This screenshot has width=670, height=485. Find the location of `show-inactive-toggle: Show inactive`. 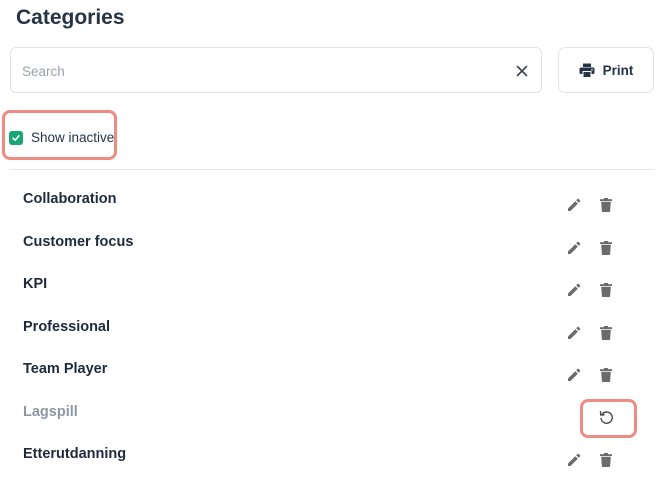

show-inactive-toggle: Show inactive is located at coordinates (61, 137).